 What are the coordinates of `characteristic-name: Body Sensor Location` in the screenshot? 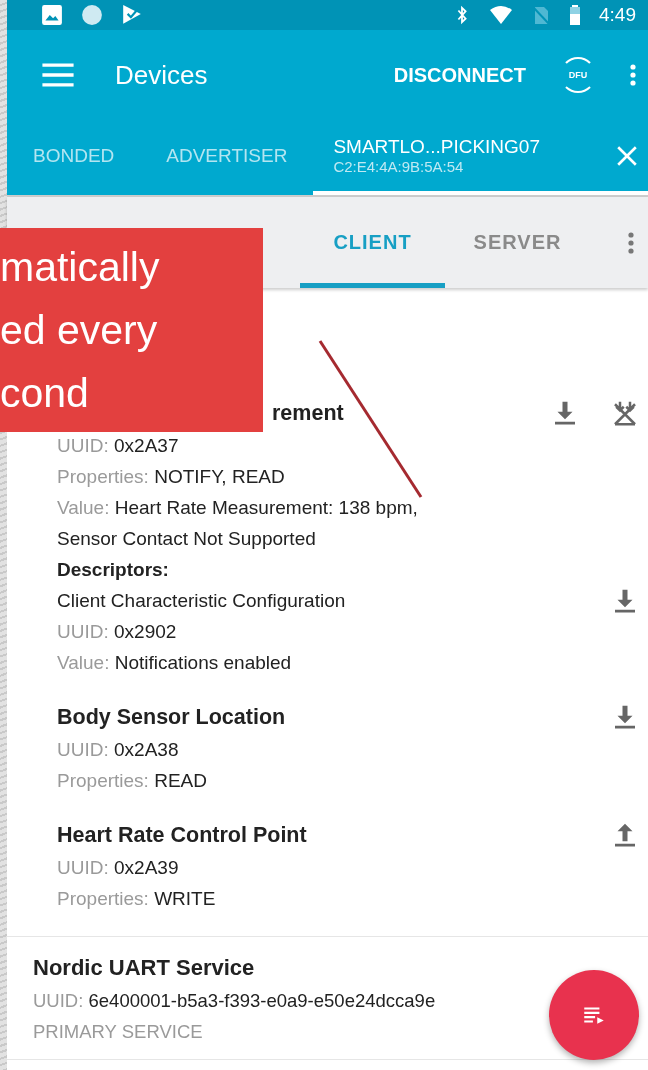 It's located at (171, 717).